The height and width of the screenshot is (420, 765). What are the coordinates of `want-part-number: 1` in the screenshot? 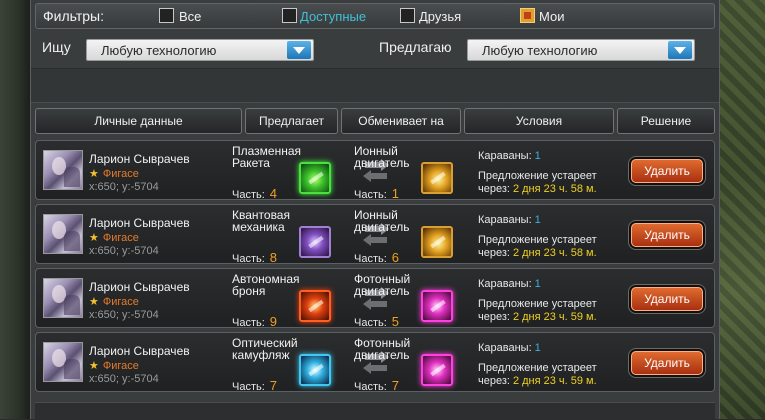 It's located at (395, 193).